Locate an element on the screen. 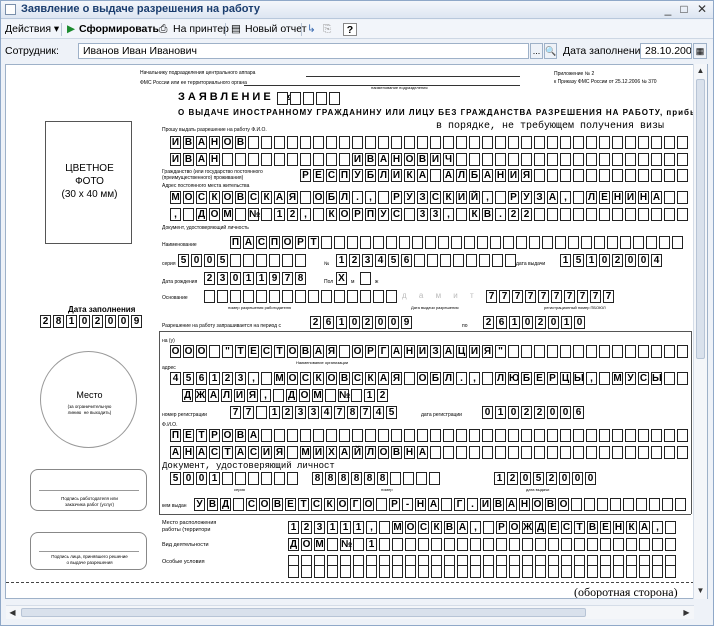  form-cell: 0 is located at coordinates (643, 260).